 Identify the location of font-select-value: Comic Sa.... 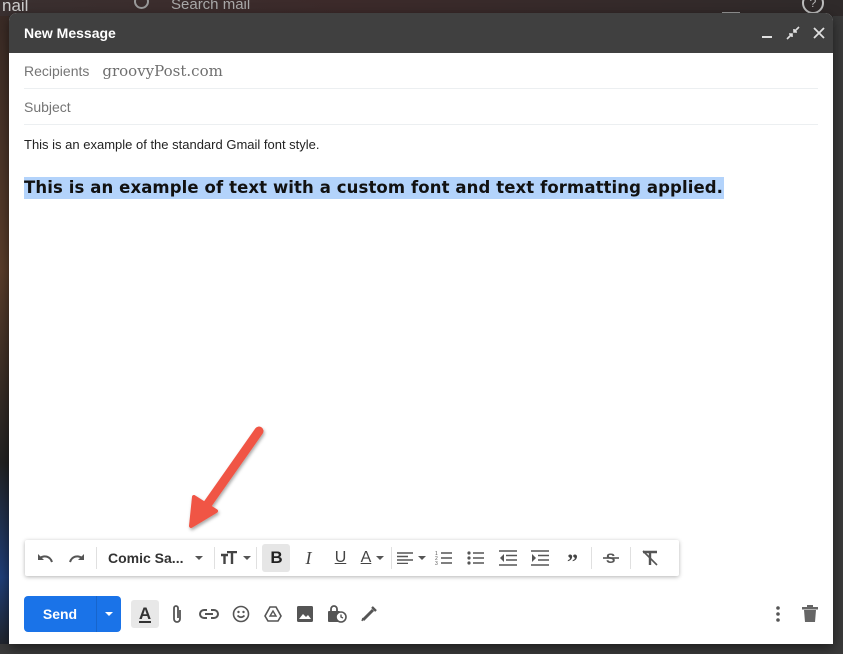
(146, 558).